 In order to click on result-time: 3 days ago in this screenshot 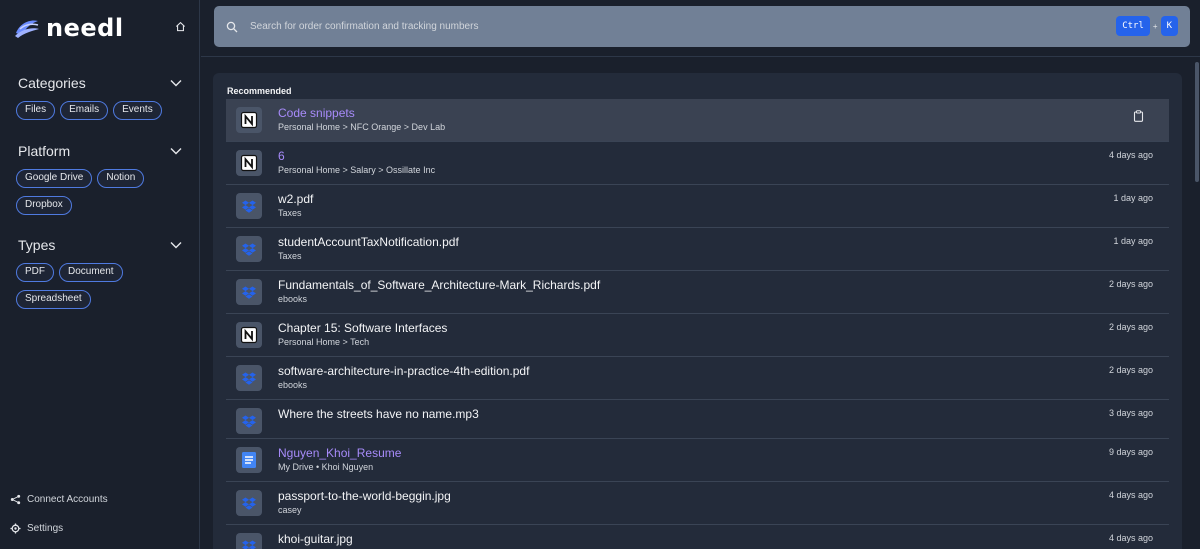, I will do `click(1130, 413)`.